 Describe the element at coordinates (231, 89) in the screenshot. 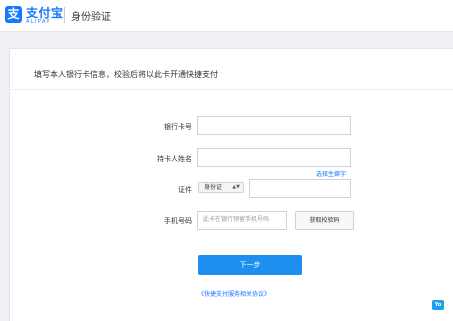

I see `card-divider` at that location.